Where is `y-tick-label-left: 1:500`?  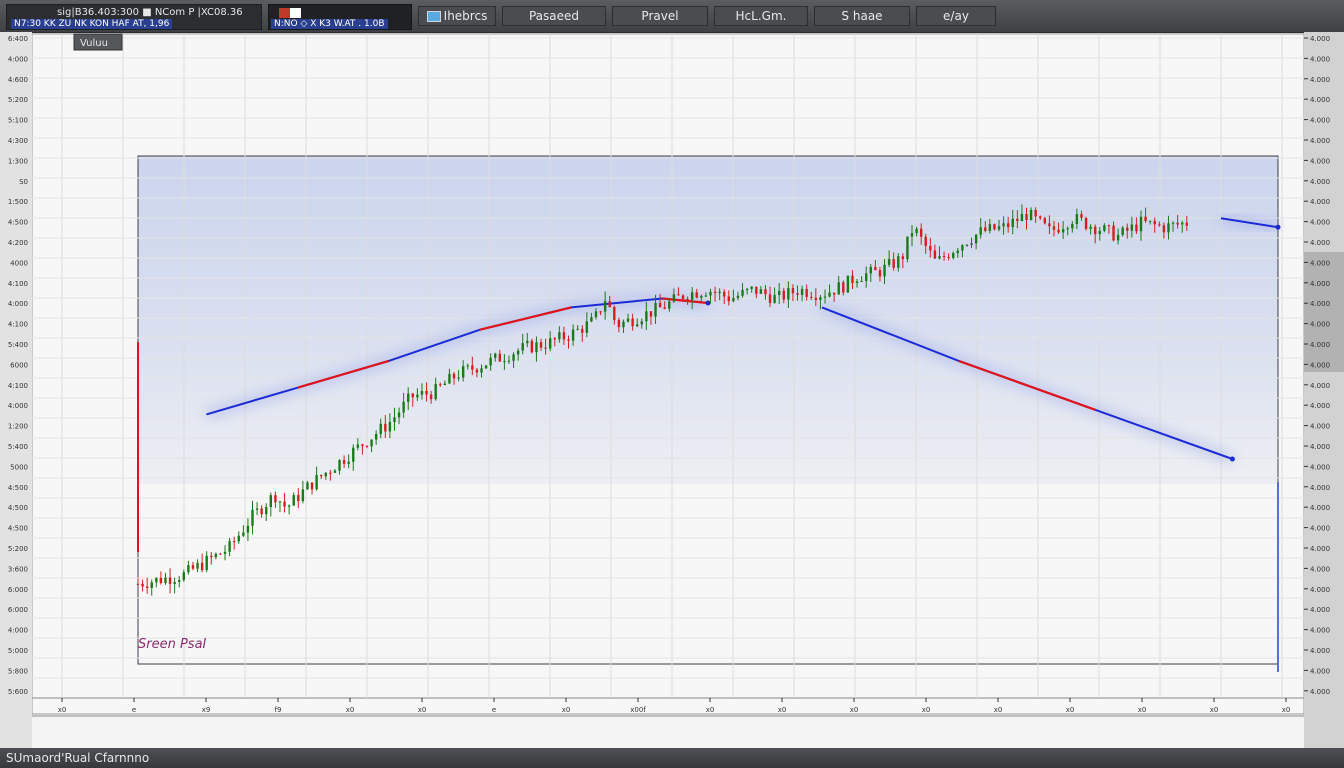 y-tick-label-left: 1:500 is located at coordinates (18, 202).